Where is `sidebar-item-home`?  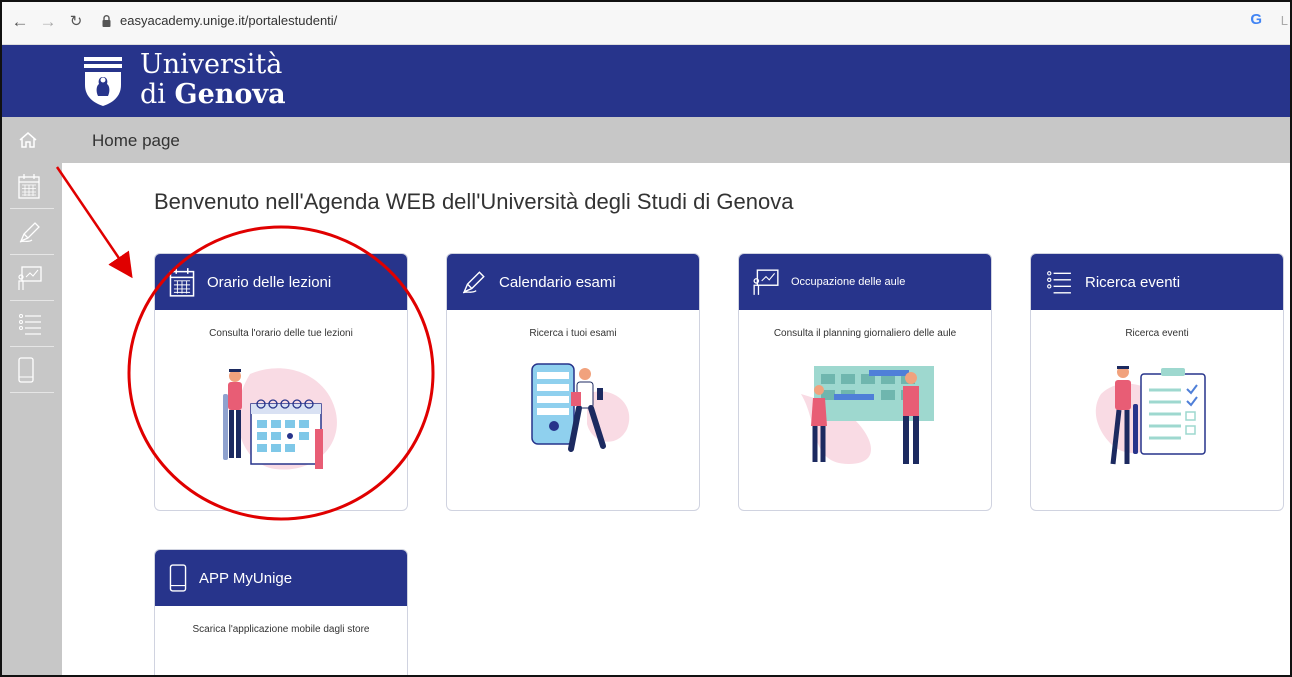 sidebar-item-home is located at coordinates (32, 140).